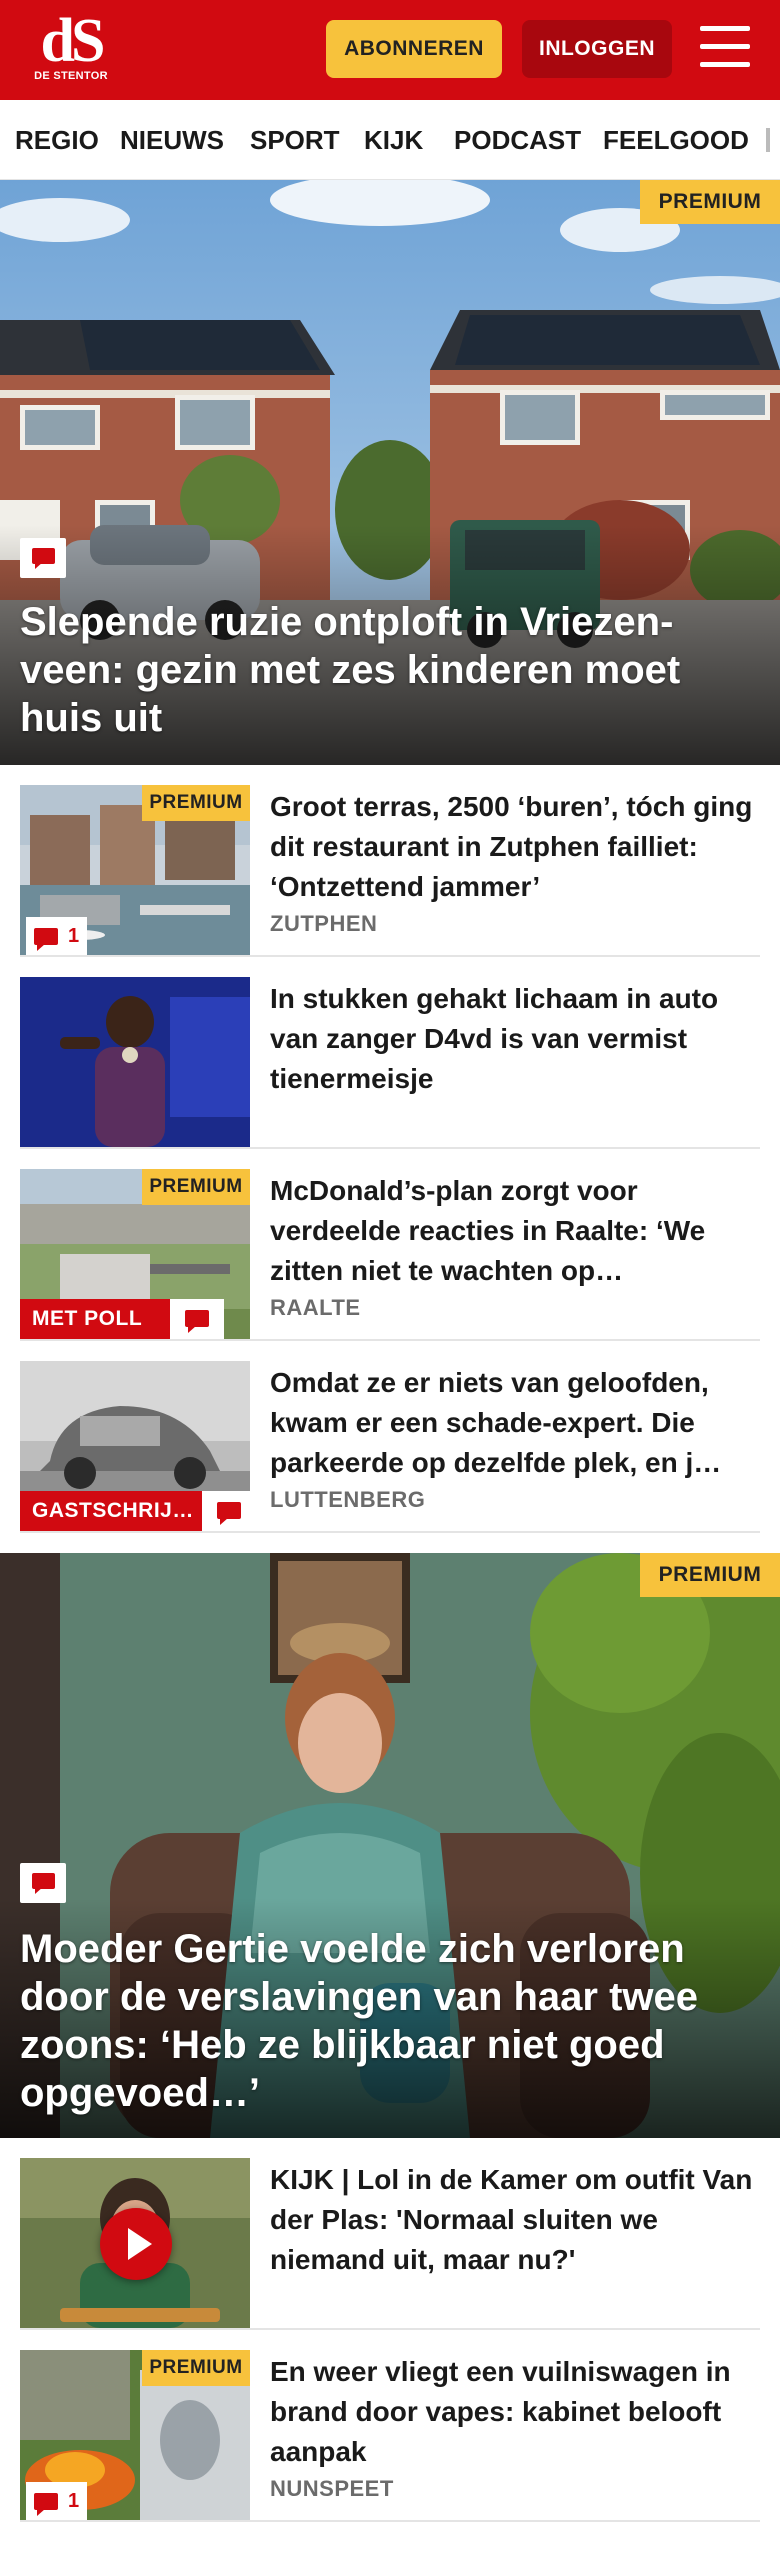 This screenshot has width=780, height=2560. What do you see at coordinates (393, 139) in the screenshot?
I see `nav-item-kijk: KIJK` at bounding box center [393, 139].